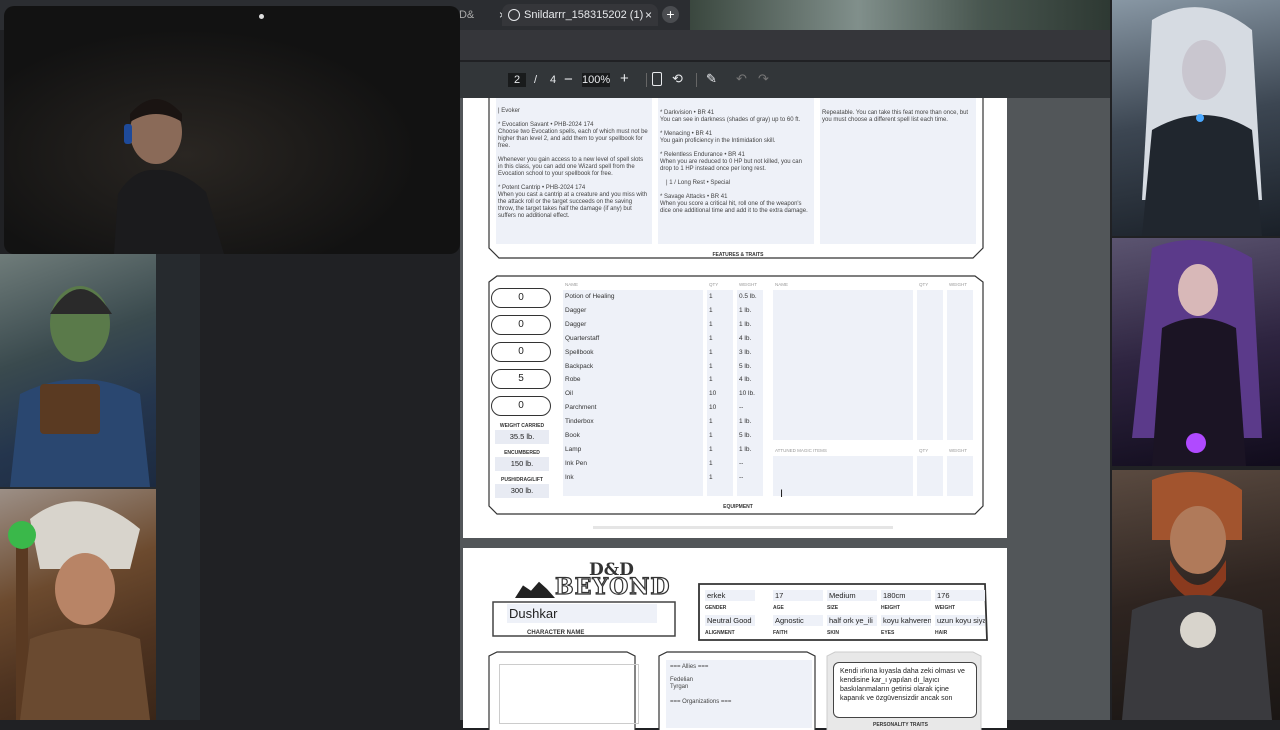 The height and width of the screenshot is (730, 1280). Describe the element at coordinates (900, 725) in the screenshot. I see `personality-label: PERSONALITY TRAITS` at that location.